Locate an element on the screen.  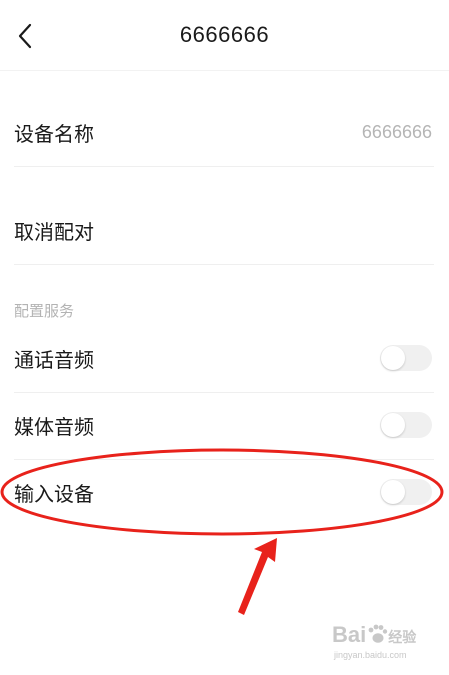
unpair-label: 取消配对 is located at coordinates (54, 231).